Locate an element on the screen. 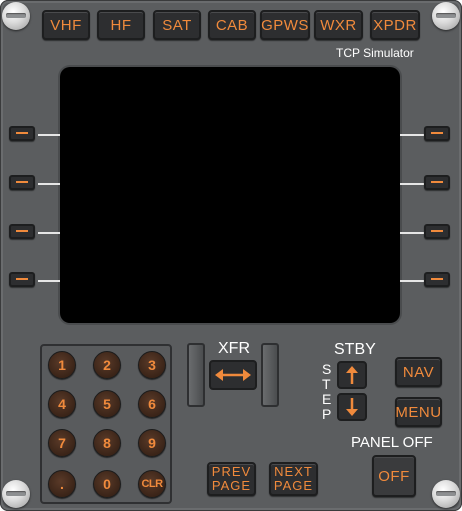  lsk-right-4-line is located at coordinates (412, 281).